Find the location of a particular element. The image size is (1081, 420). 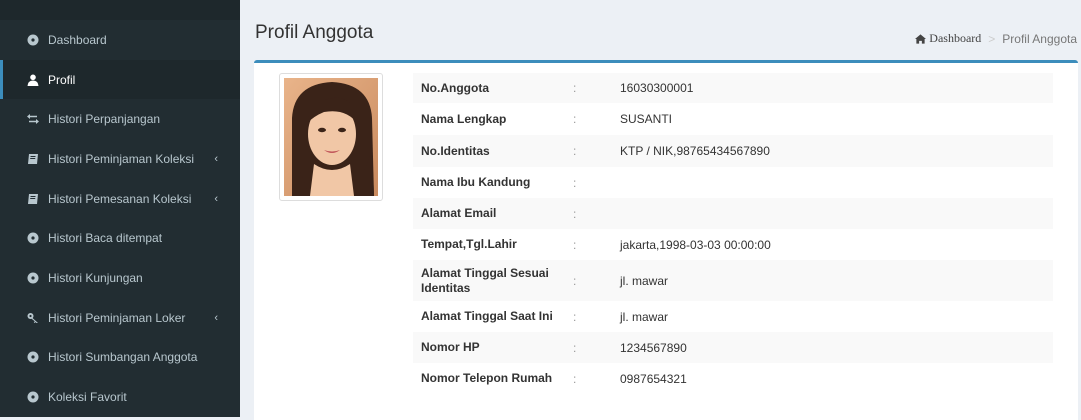

profile-row: Alamat Tinggal Saat Ini: jl. mawar is located at coordinates (733, 316).